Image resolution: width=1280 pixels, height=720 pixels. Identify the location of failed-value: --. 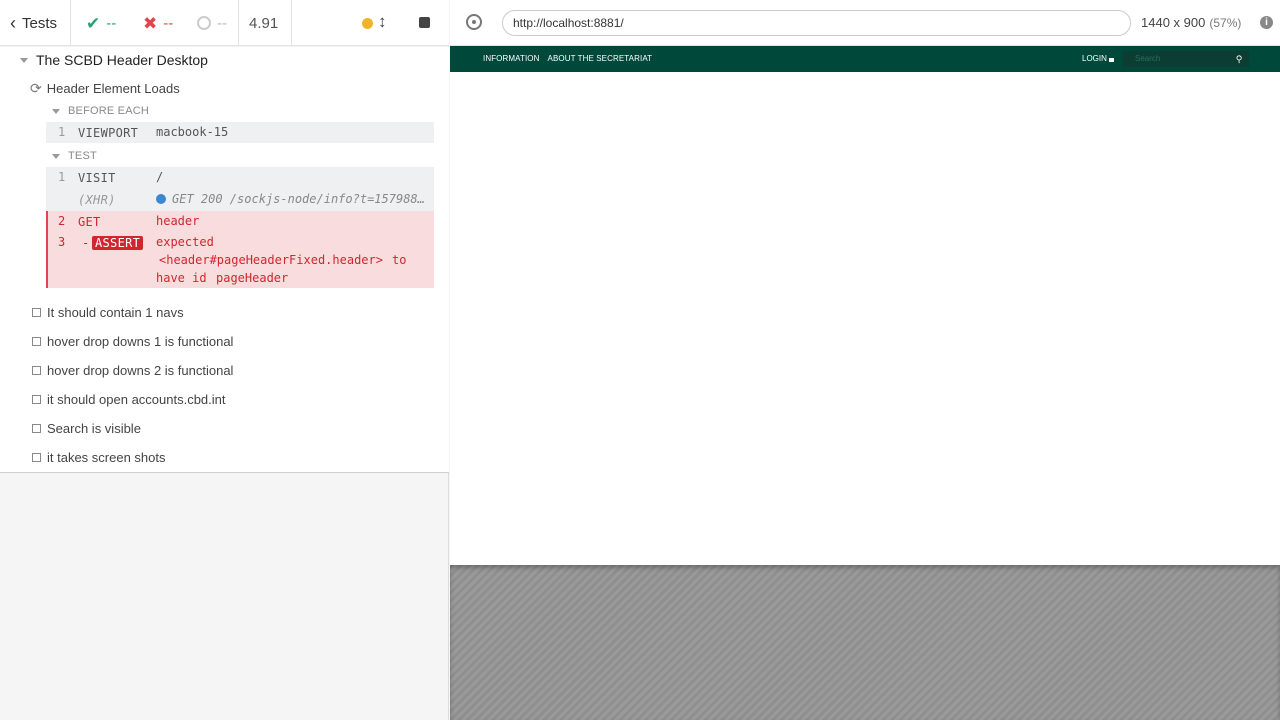
(168, 23).